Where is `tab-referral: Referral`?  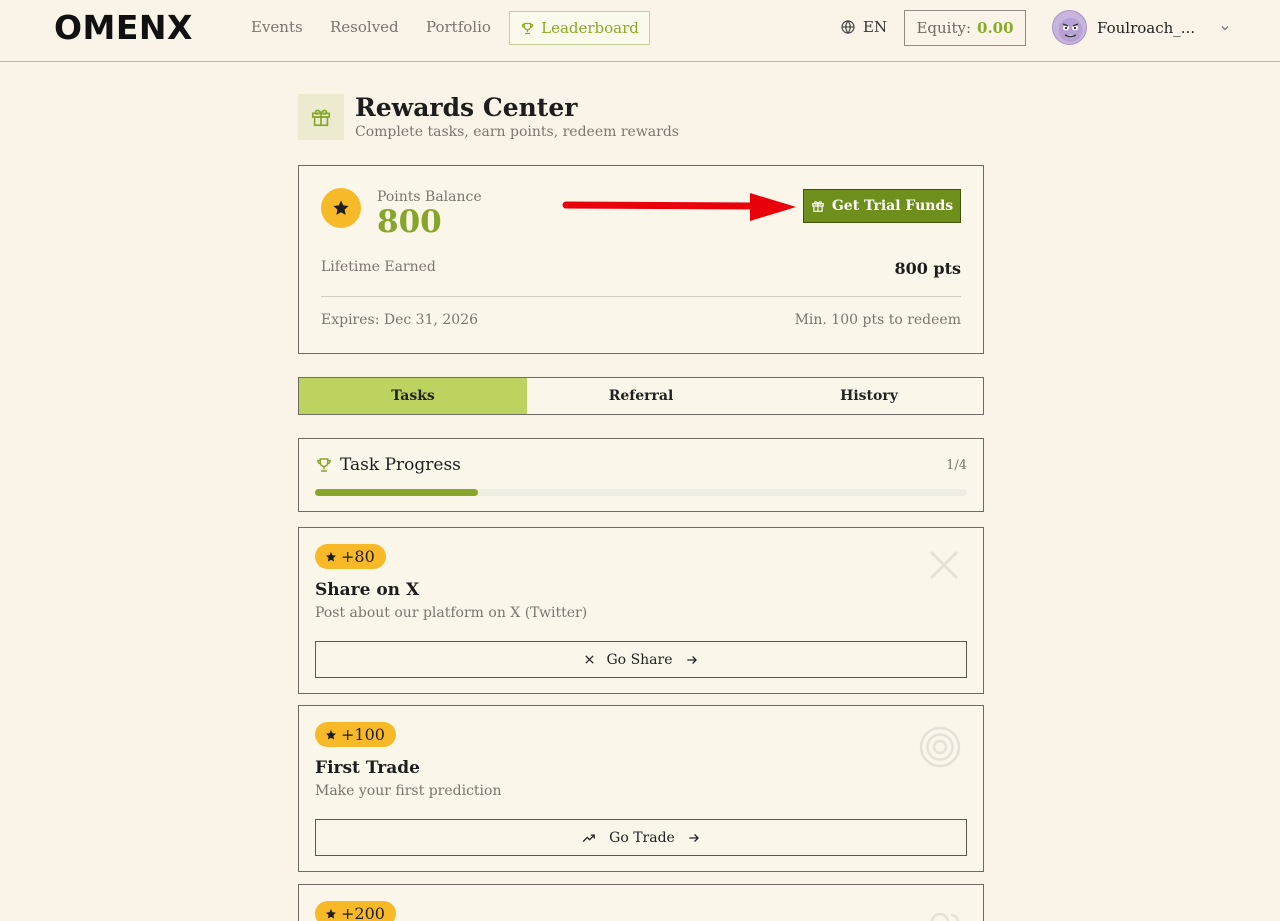
tab-referral: Referral is located at coordinates (641, 396).